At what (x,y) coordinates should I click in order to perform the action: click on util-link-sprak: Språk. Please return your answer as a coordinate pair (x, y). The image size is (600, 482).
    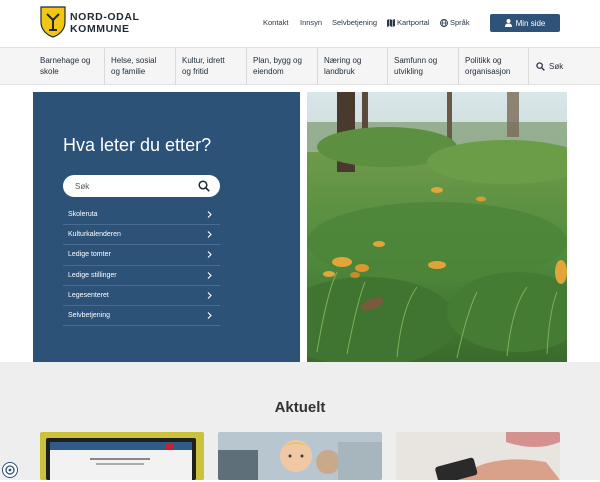
    Looking at the image, I should click on (455, 22).